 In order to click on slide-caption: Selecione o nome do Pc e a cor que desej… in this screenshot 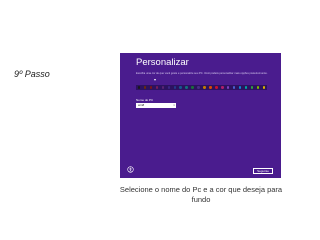, I will do `click(201, 194)`.